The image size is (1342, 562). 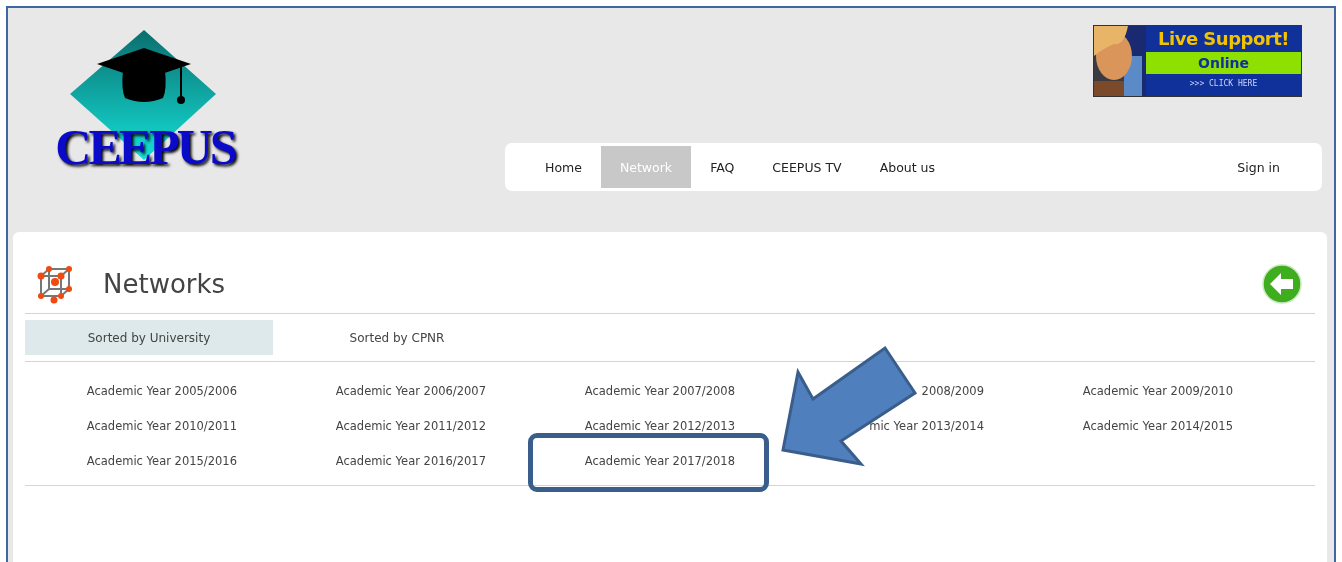 What do you see at coordinates (659, 460) in the screenshot?
I see `year-link: Academic Year 2017/2018` at bounding box center [659, 460].